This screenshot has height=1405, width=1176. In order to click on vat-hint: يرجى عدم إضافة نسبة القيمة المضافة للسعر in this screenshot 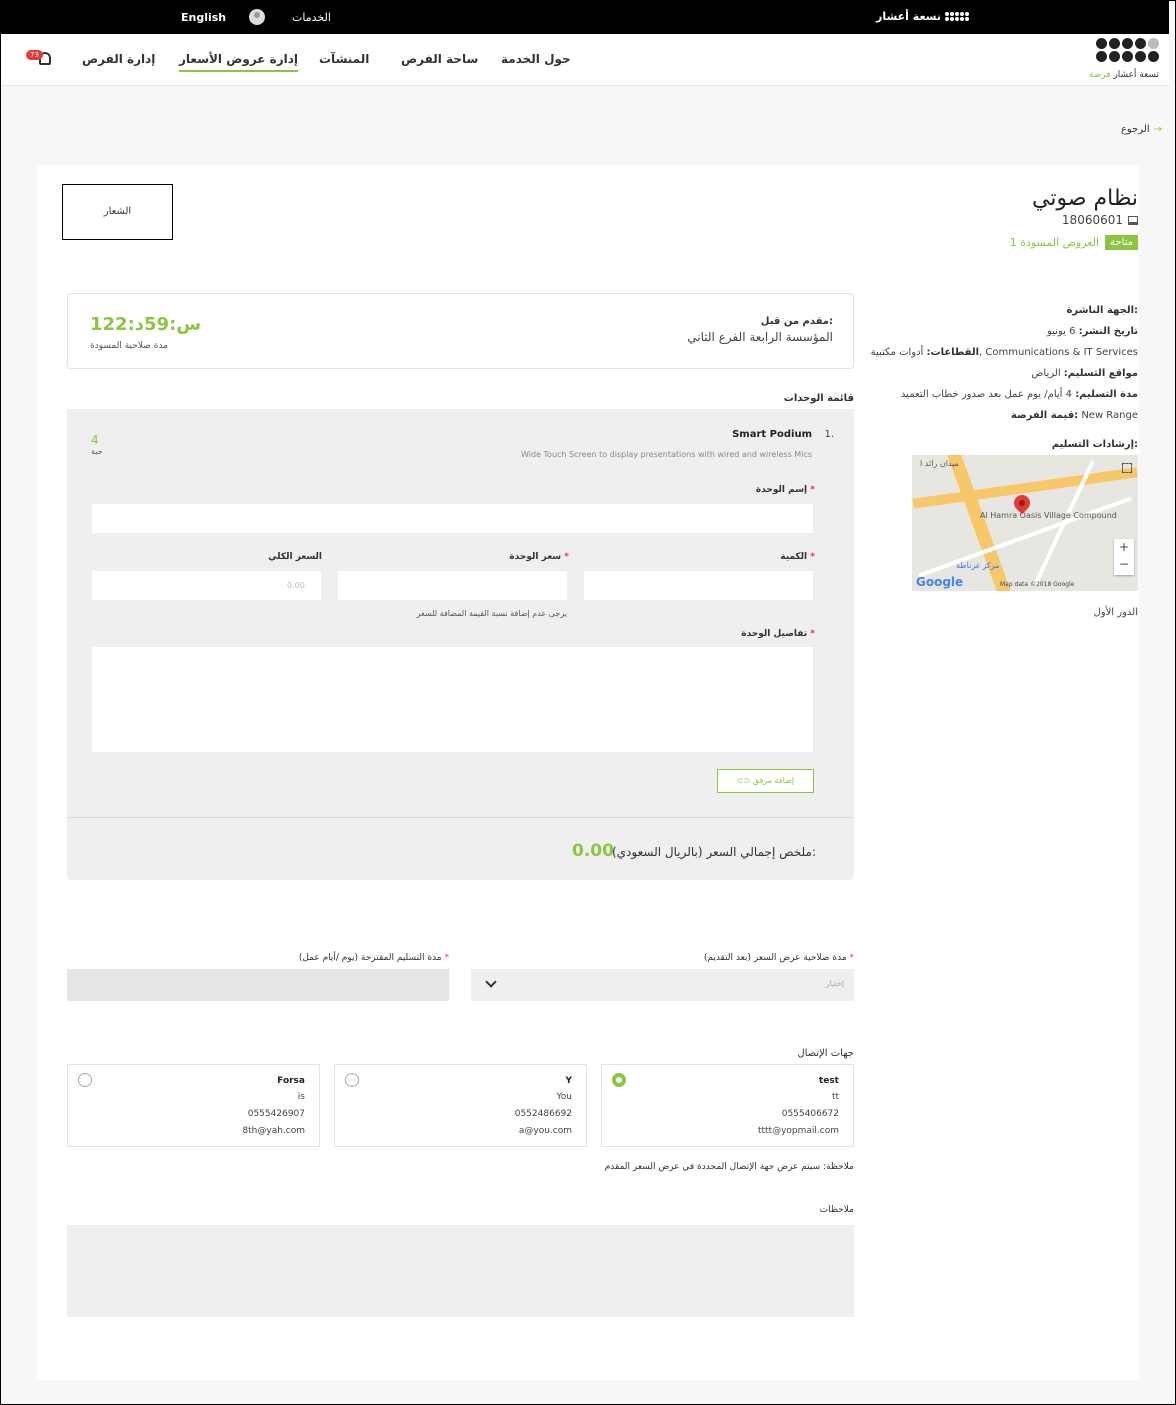, I will do `click(491, 613)`.